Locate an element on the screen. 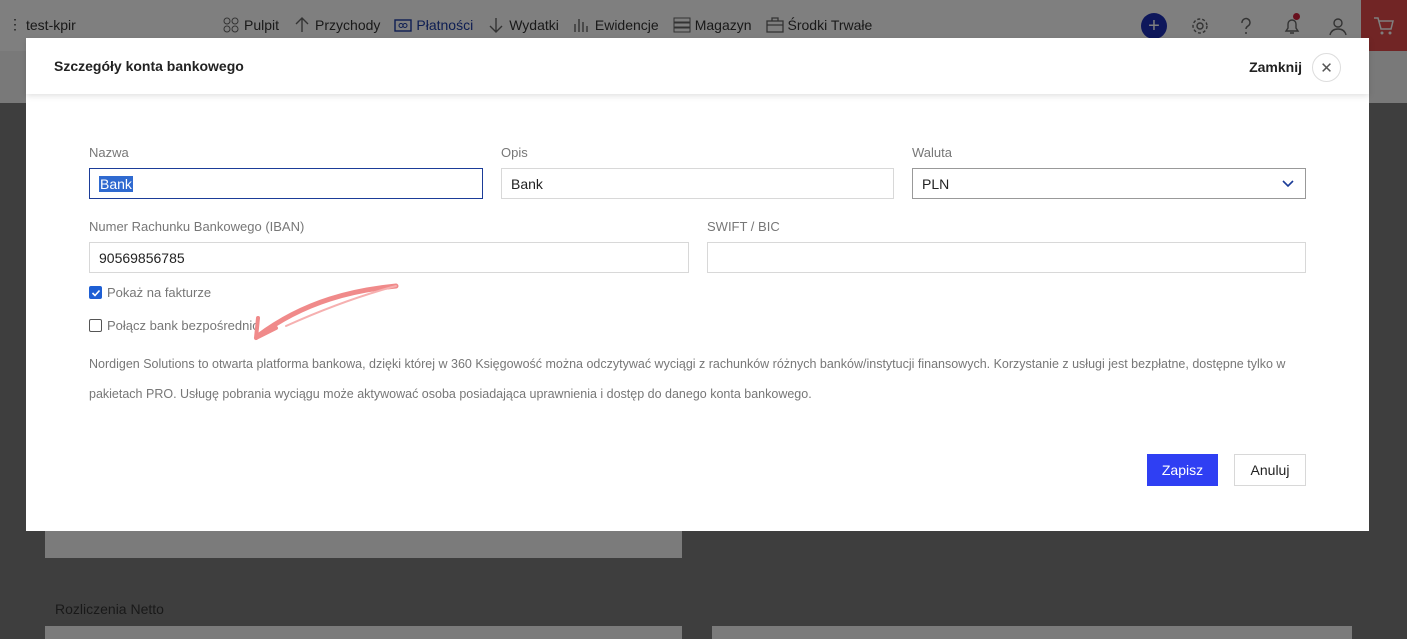 The width and height of the screenshot is (1407, 639). checkmark-icon is located at coordinates (95, 293).